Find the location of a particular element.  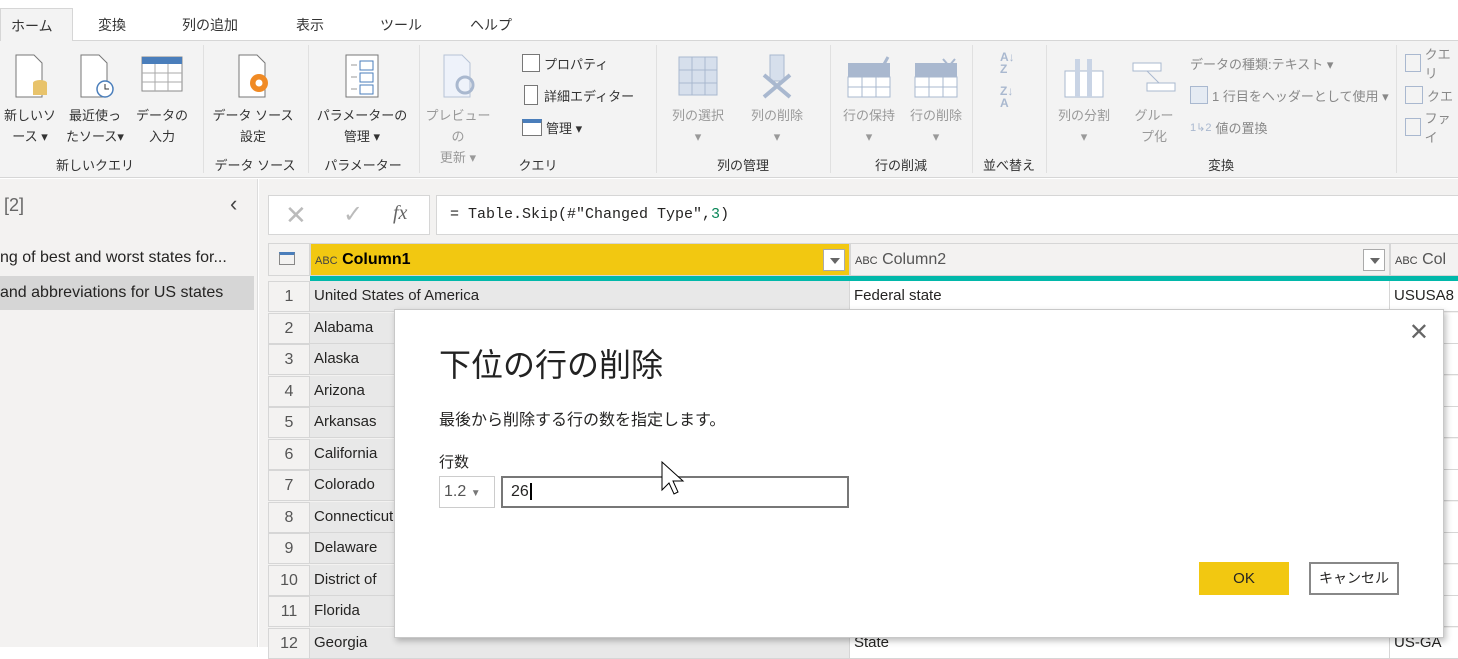

tab-tools: ツール is located at coordinates (401, 24).